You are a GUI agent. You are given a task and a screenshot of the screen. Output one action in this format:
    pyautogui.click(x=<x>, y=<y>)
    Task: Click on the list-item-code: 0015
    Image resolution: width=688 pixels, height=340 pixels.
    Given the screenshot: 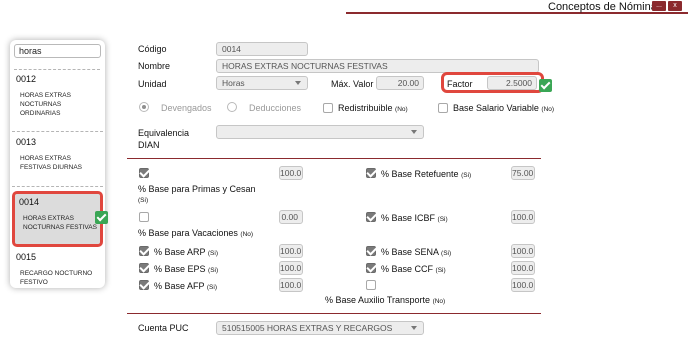 What is the action you would take?
    pyautogui.click(x=26, y=257)
    